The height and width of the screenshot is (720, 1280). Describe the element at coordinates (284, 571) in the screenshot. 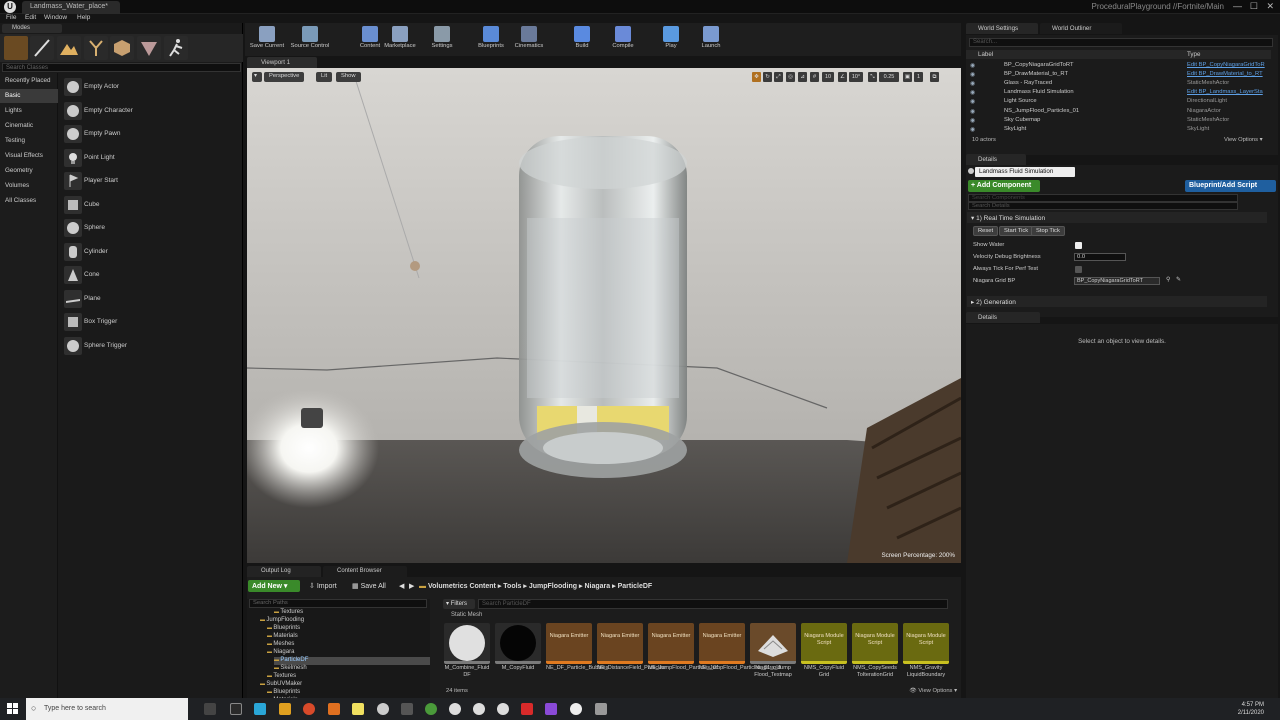

I see `tab-output-log: Output Log` at that location.